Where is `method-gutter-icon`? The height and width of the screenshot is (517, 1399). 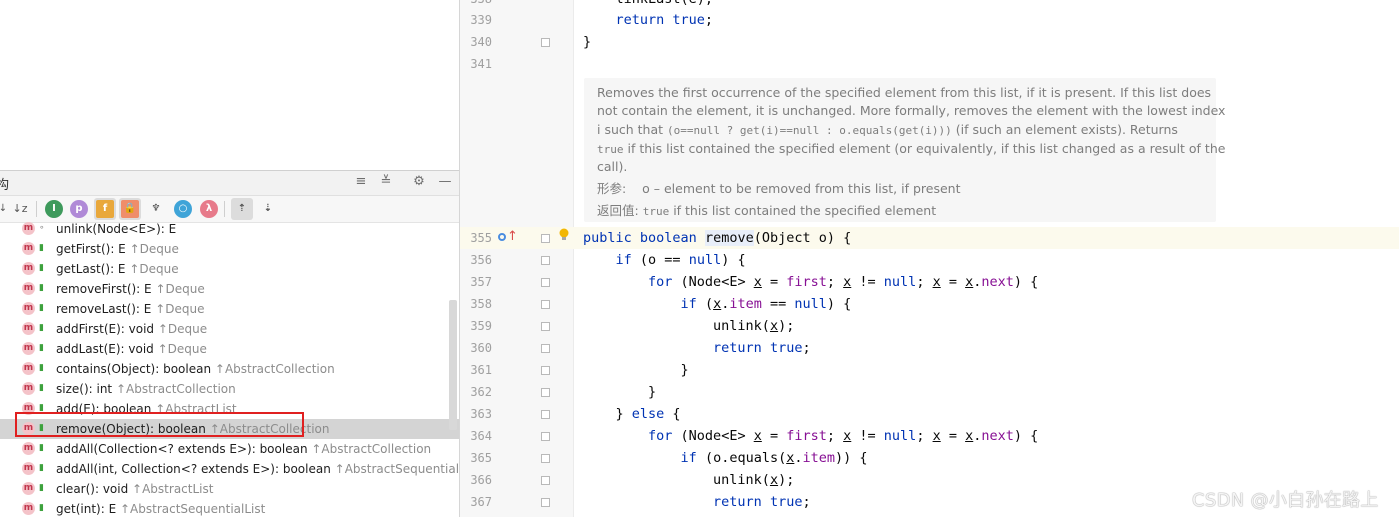
method-gutter-icon is located at coordinates (502, 237).